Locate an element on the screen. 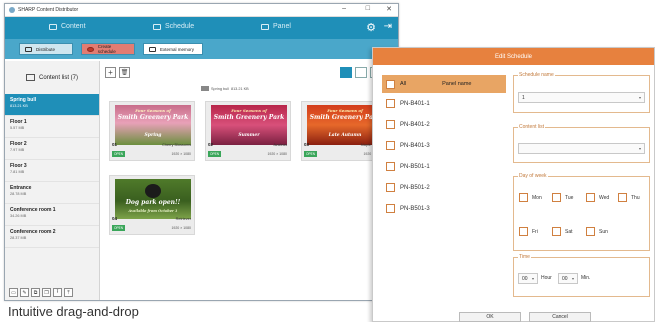 This screenshot has height=322, width=655. nav-panel: Panel is located at coordinates (276, 26).